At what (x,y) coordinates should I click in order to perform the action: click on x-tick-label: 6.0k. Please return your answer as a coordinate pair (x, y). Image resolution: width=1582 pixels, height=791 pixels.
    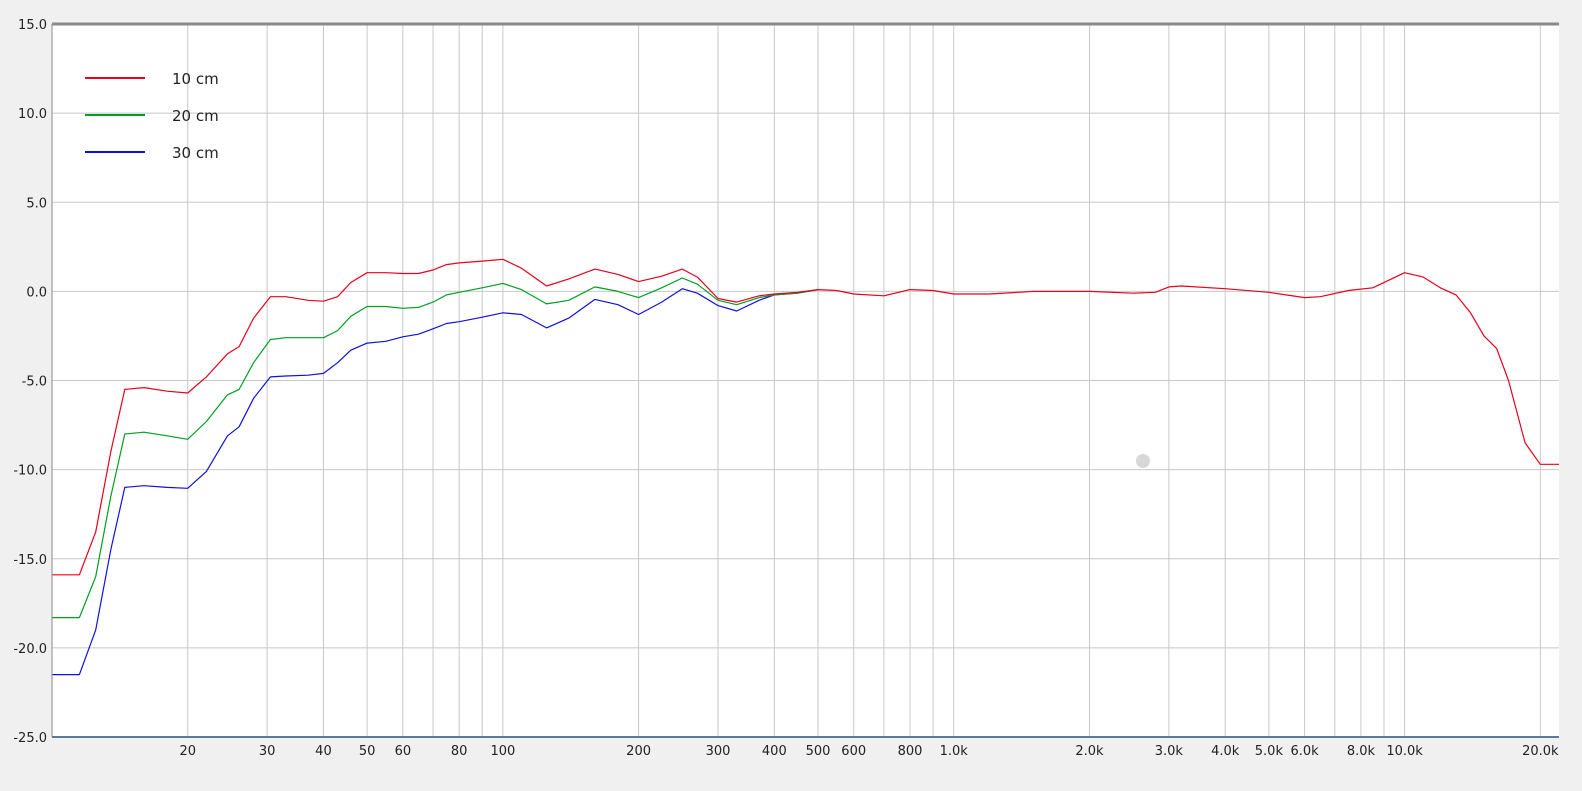
    Looking at the image, I should click on (1304, 751).